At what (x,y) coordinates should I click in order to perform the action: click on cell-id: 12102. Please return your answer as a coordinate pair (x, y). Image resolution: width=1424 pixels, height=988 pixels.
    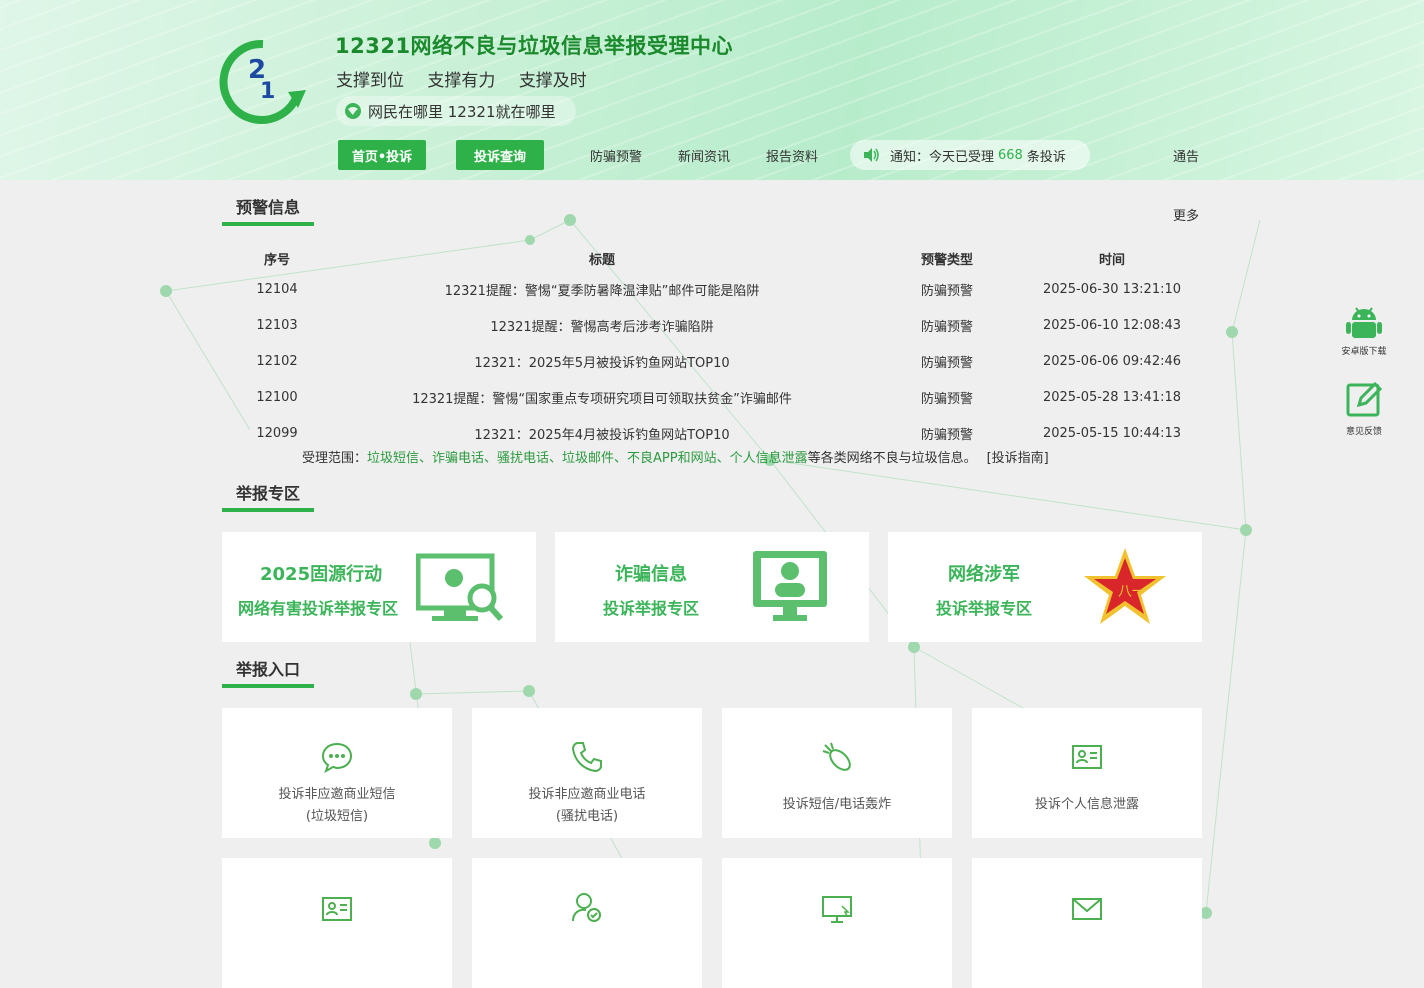
    Looking at the image, I should click on (277, 361).